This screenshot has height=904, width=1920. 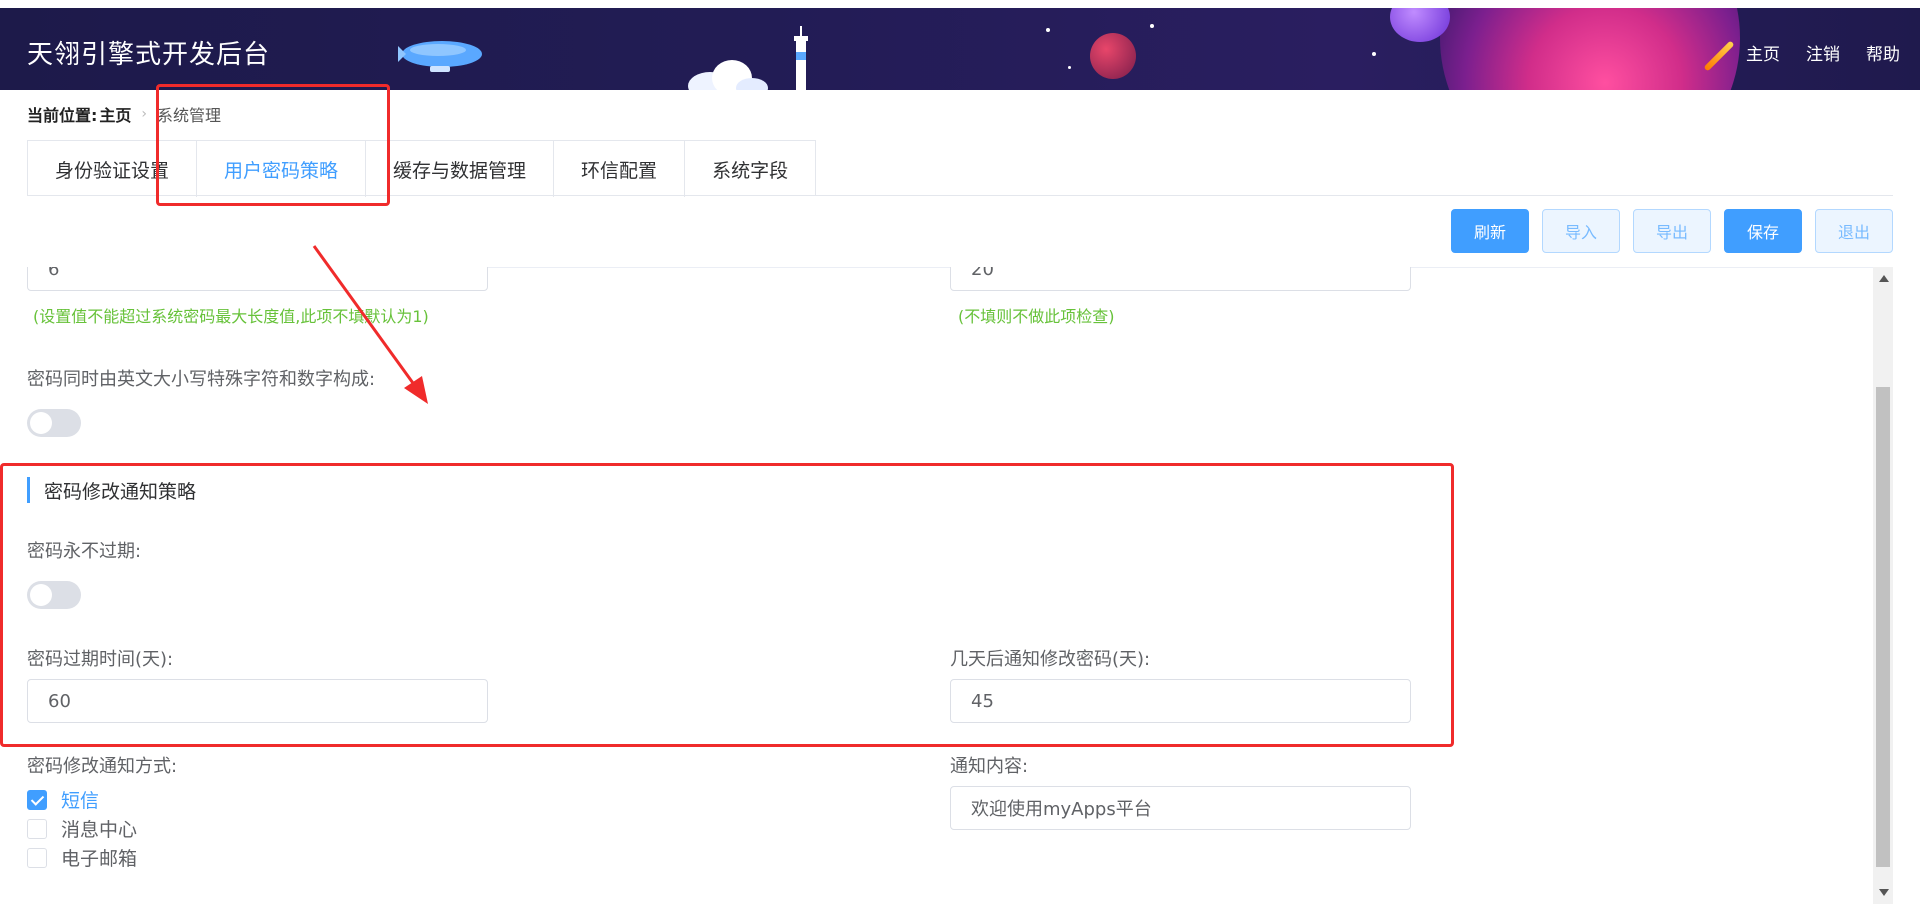 I want to click on breadcrumb-home-link: 主页, so click(x=115, y=114).